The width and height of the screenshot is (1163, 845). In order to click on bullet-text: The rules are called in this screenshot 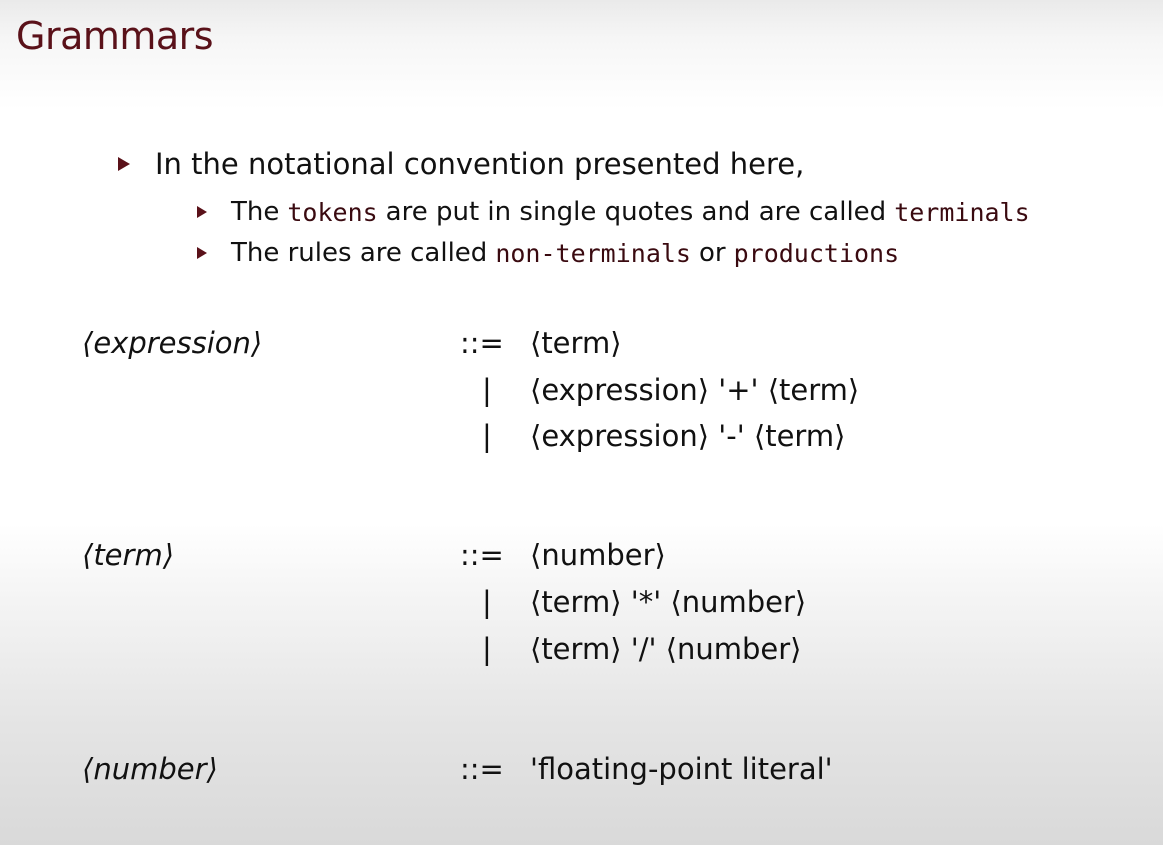, I will do `click(359, 253)`.